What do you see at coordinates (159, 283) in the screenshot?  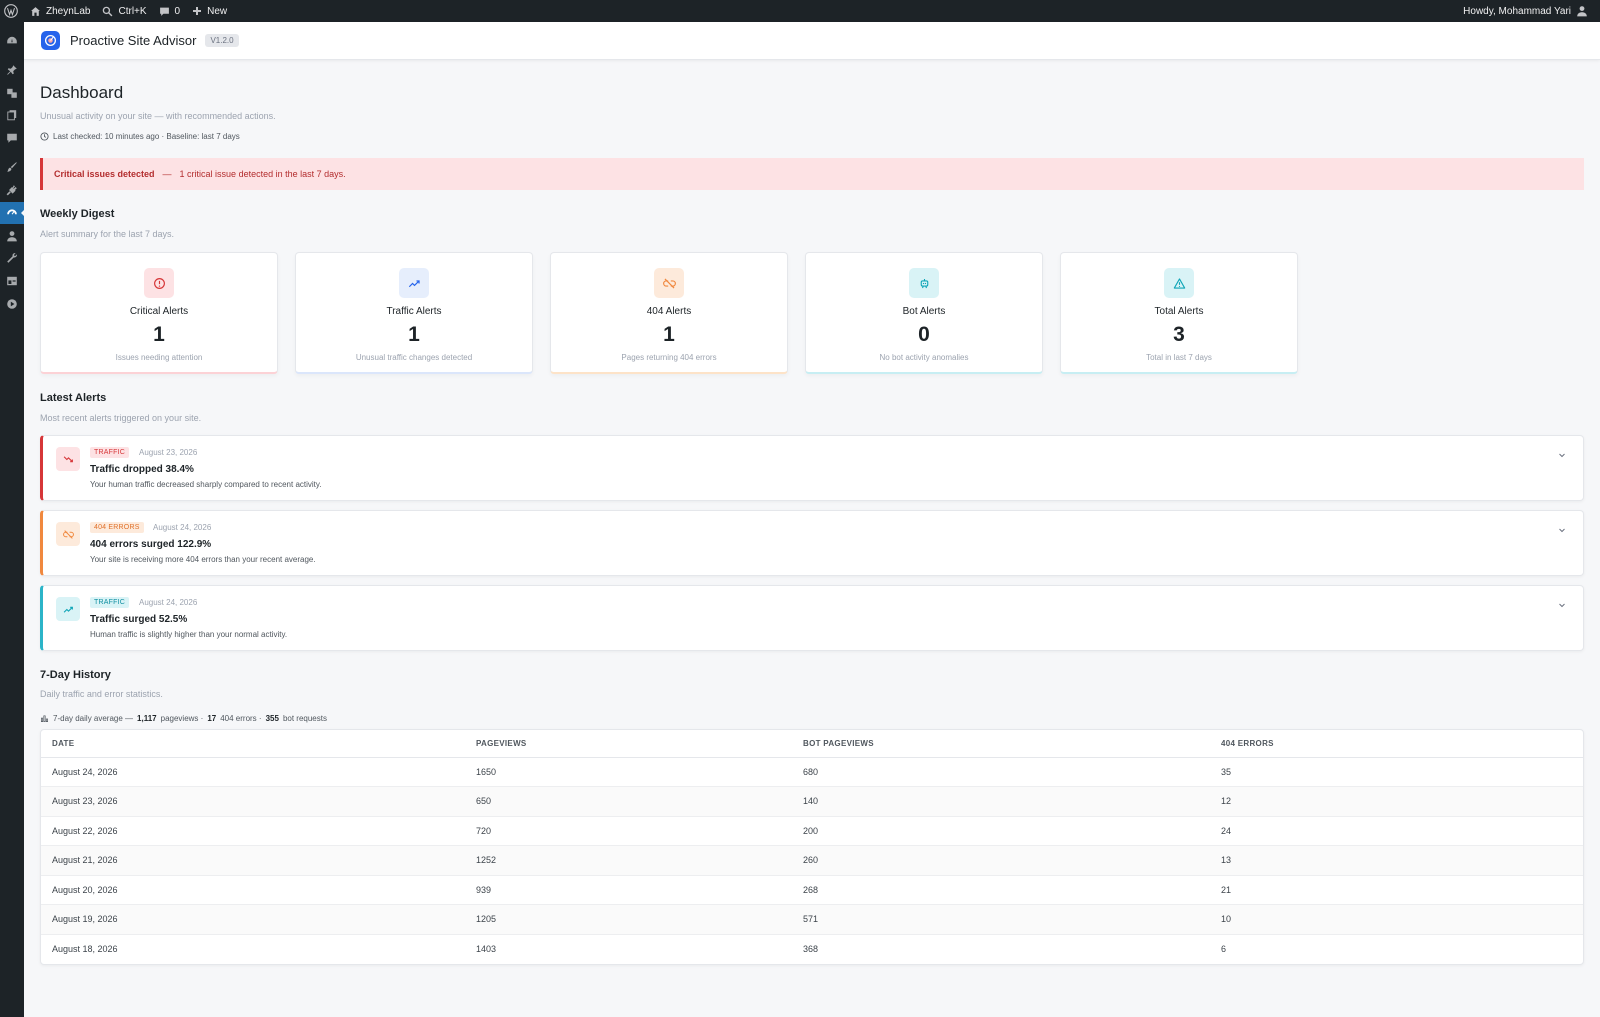 I see `alert-circle-icon` at bounding box center [159, 283].